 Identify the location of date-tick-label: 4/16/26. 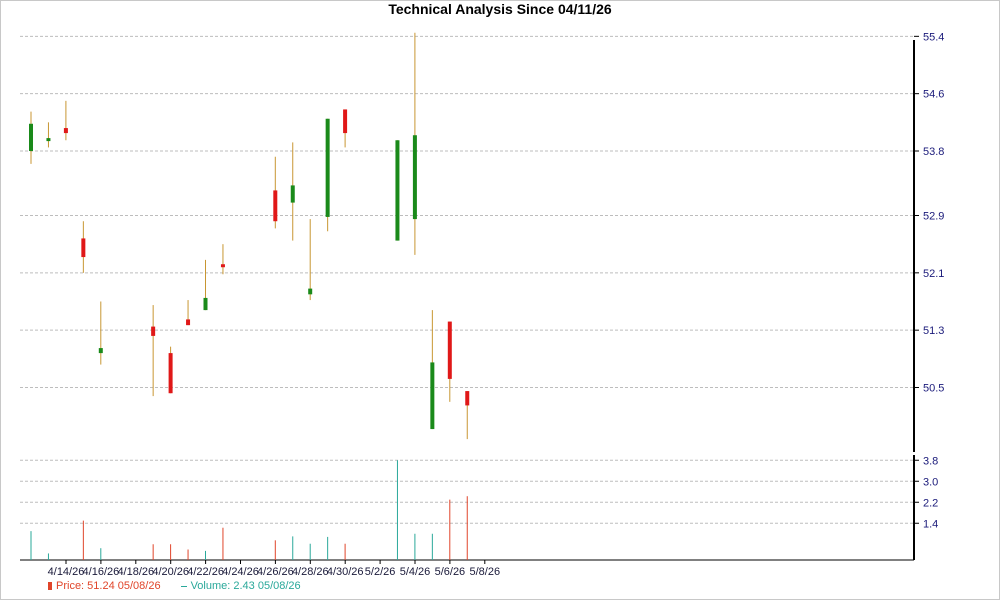
(101, 572).